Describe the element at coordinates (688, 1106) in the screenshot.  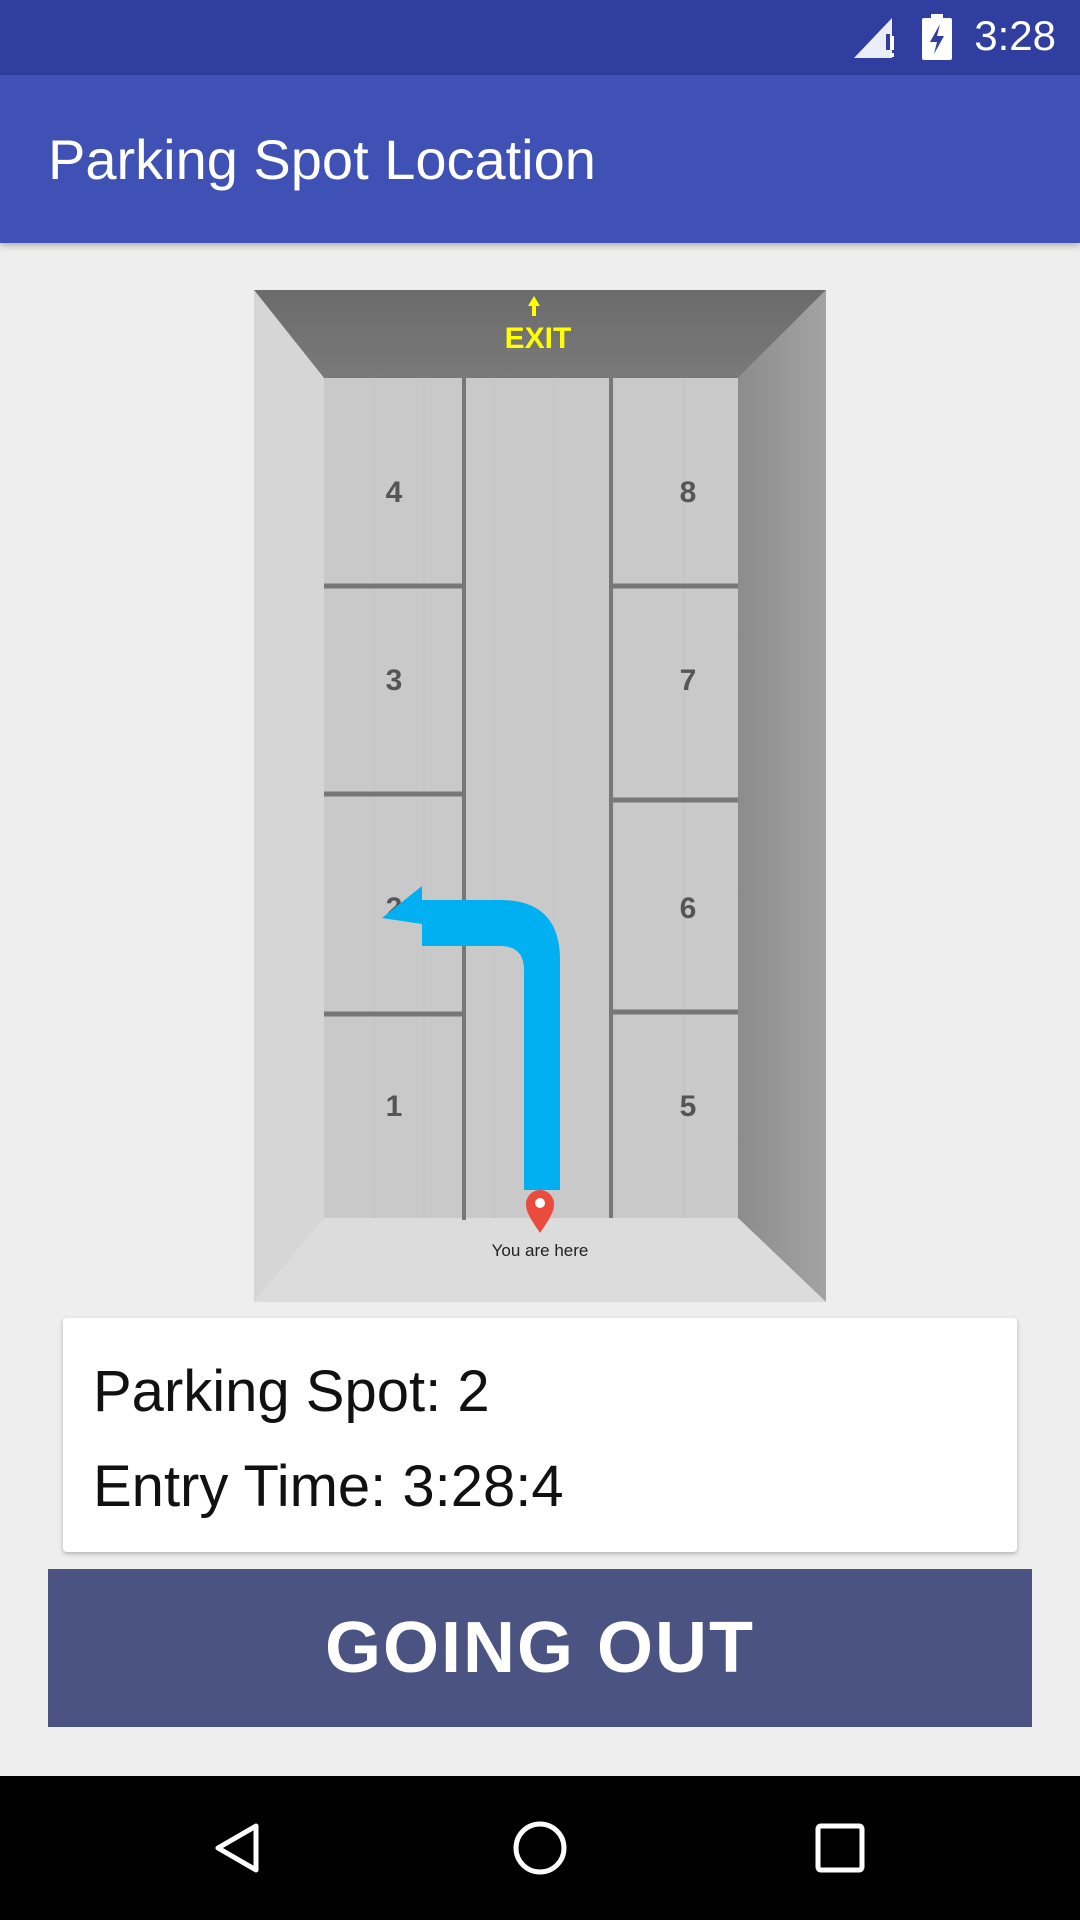
I see `spot-label: 5` at that location.